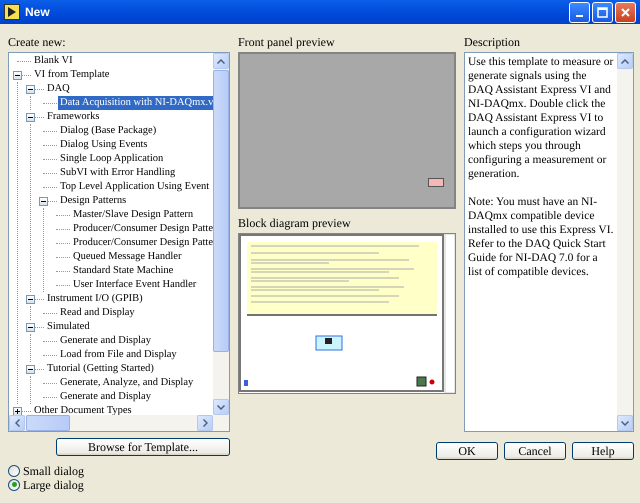 The height and width of the screenshot is (503, 640). I want to click on maximize-button, so click(602, 12).